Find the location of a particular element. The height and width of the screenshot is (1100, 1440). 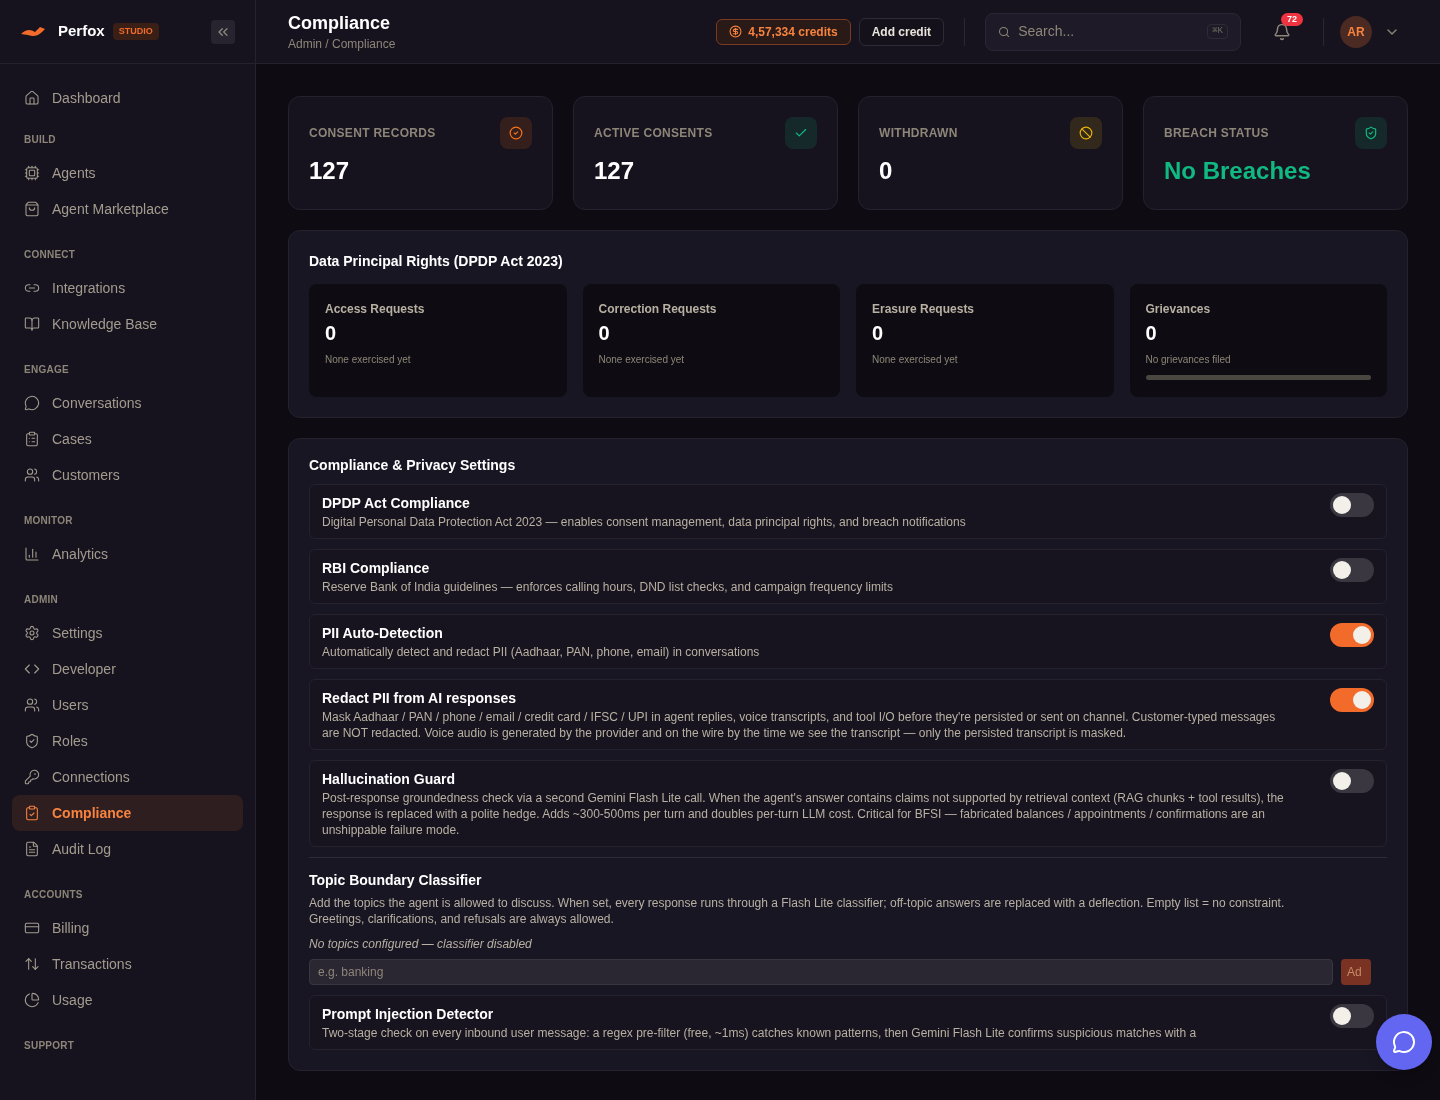

sidebar-item: Billing is located at coordinates (127, 928).